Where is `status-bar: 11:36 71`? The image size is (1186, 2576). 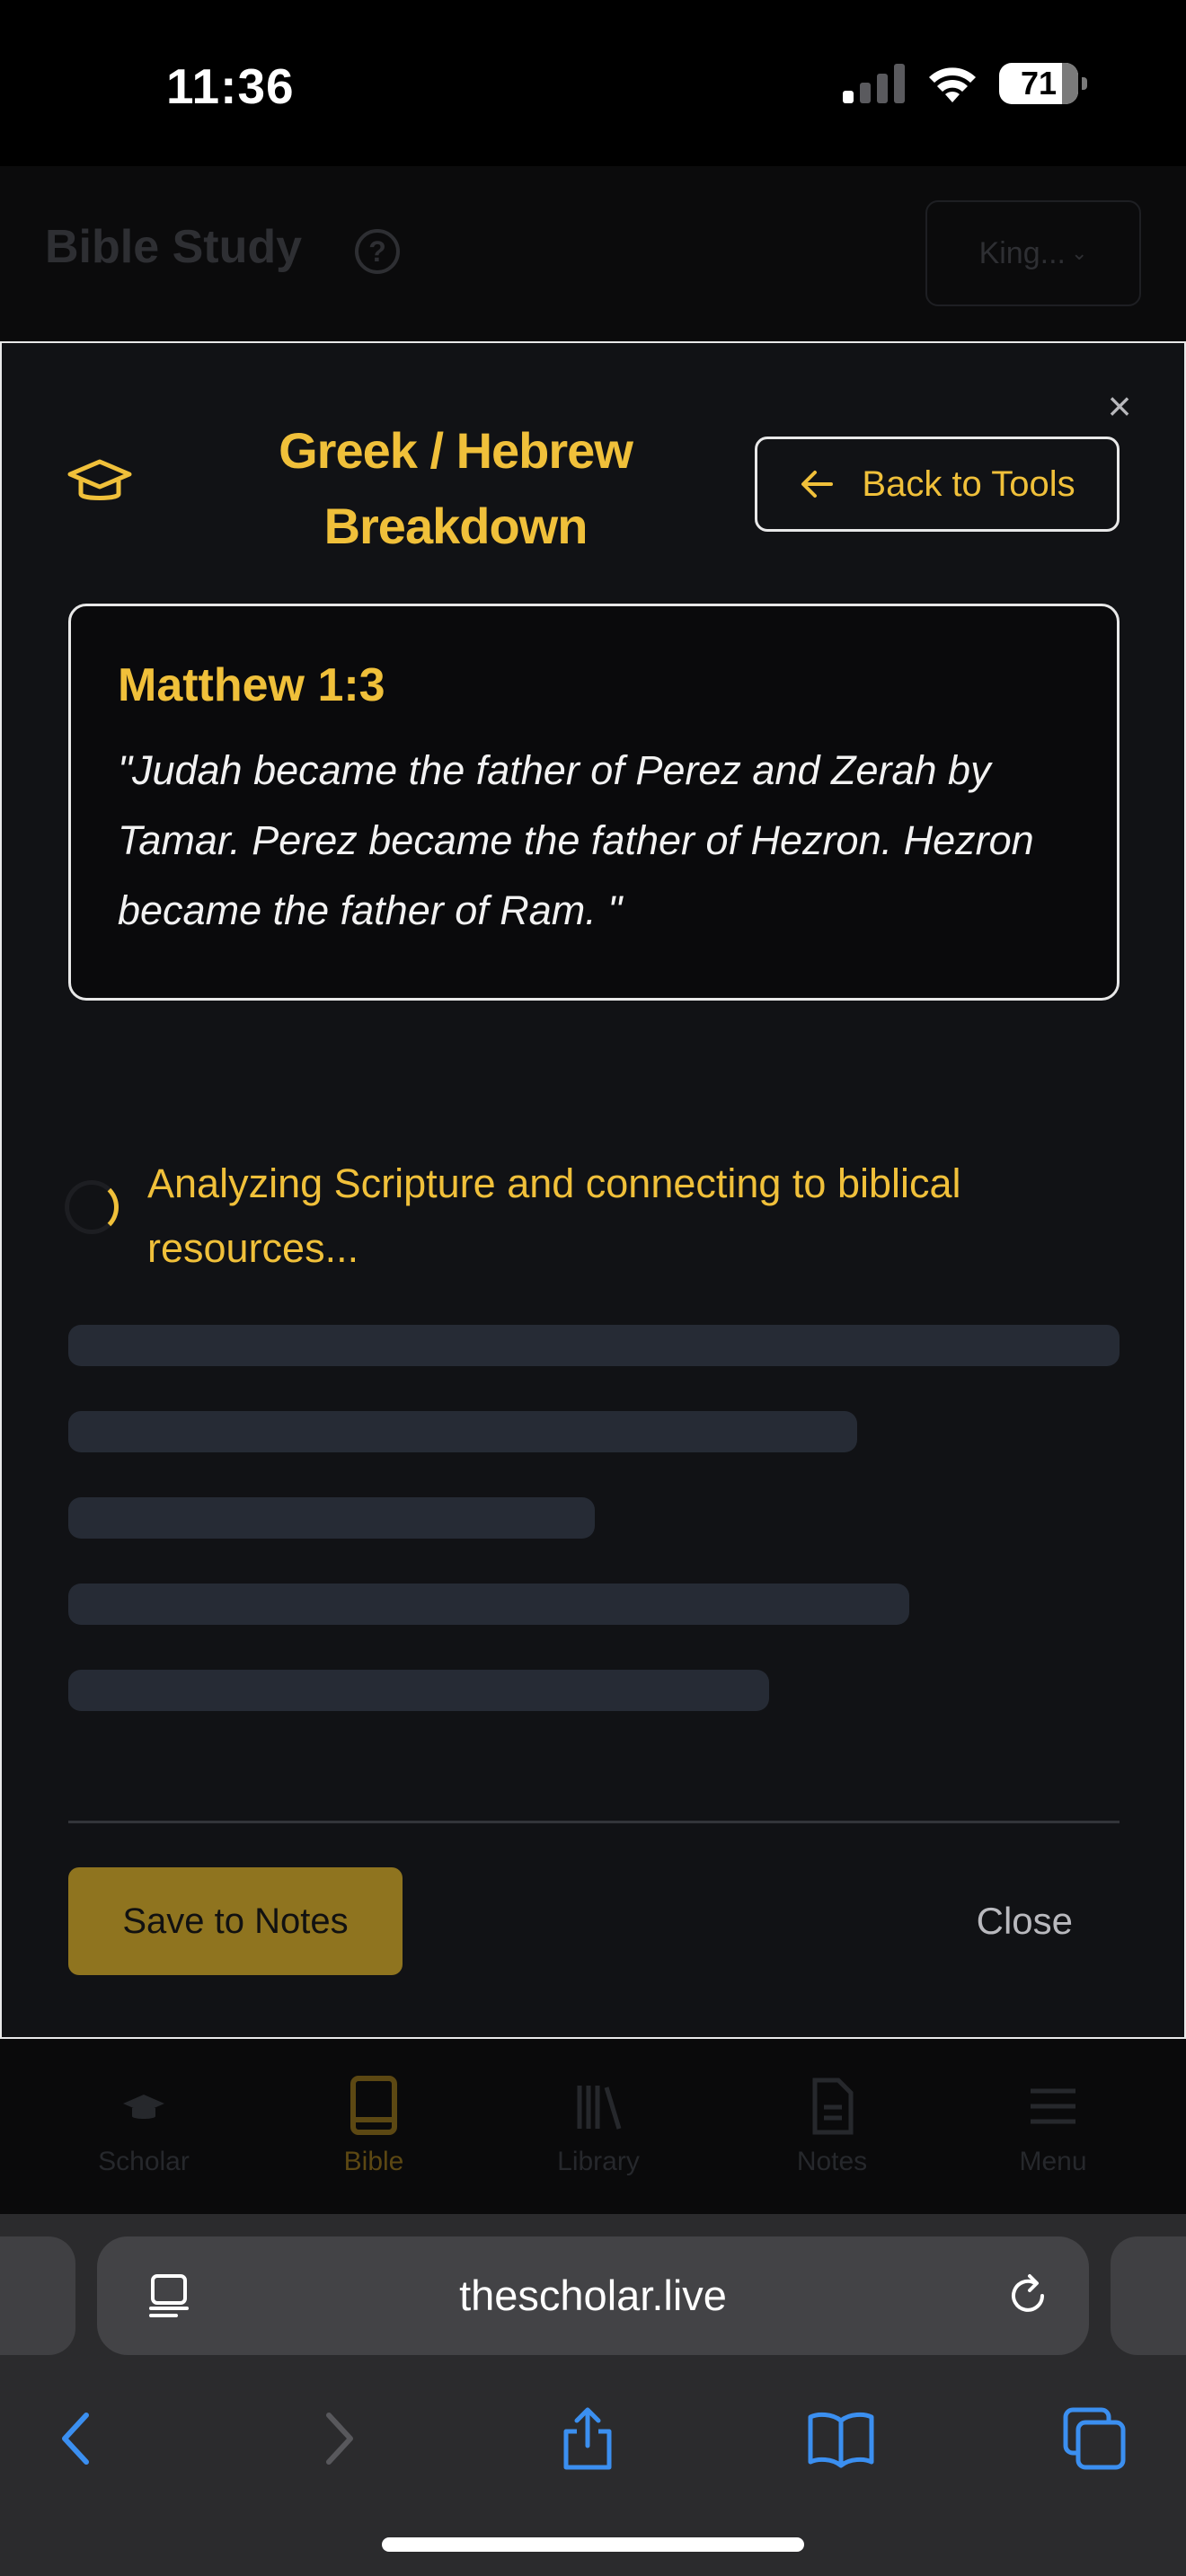 status-bar: 11:36 71 is located at coordinates (593, 83).